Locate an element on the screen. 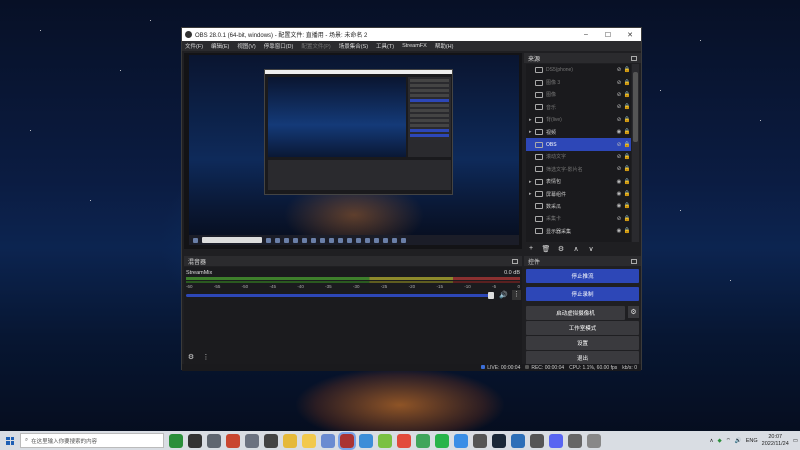  wechat-icon is located at coordinates (442, 440).